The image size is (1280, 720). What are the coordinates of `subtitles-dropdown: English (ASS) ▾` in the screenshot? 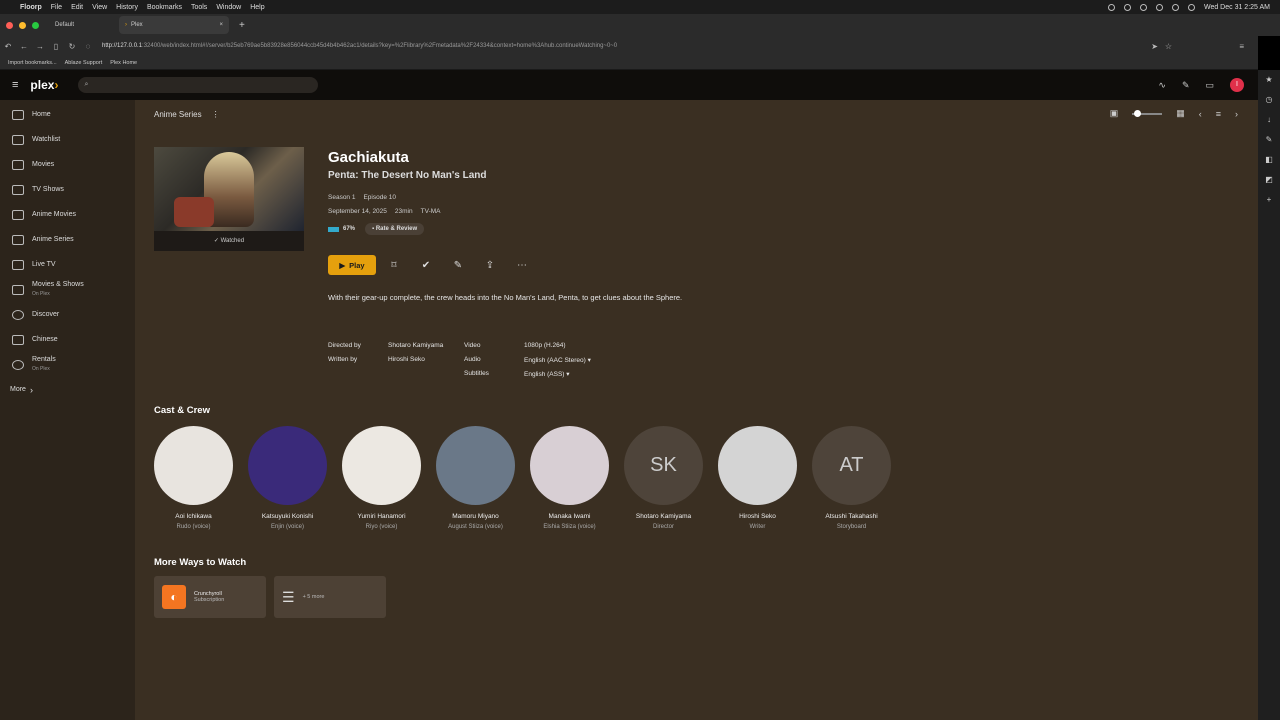 It's located at (547, 374).